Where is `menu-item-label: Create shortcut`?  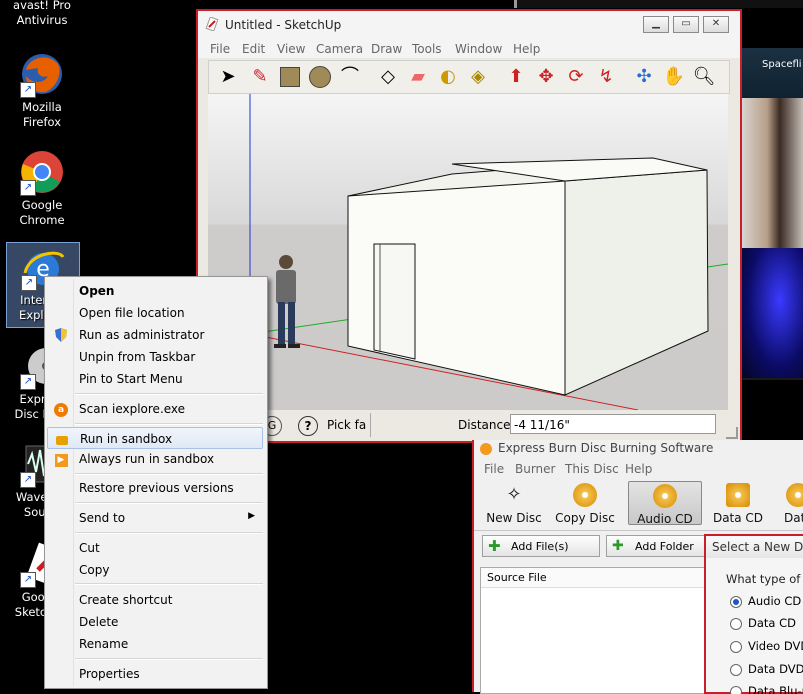
menu-item-label: Create shortcut is located at coordinates (126, 600).